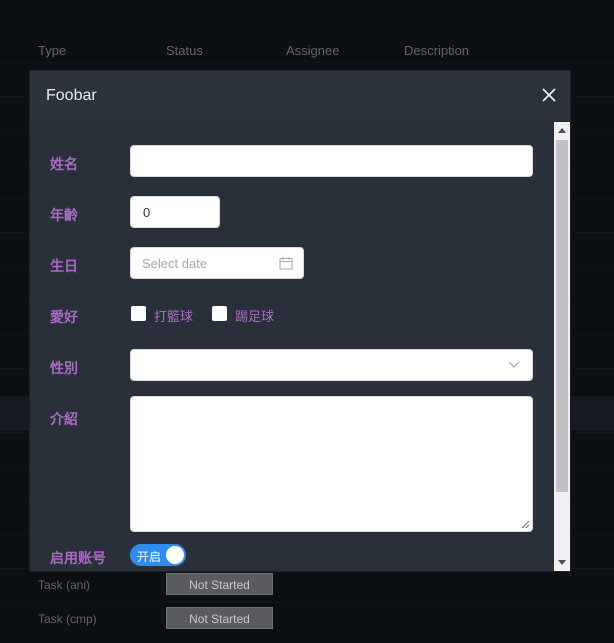  Describe the element at coordinates (64, 266) in the screenshot. I see `birthday-label: 生日` at that location.